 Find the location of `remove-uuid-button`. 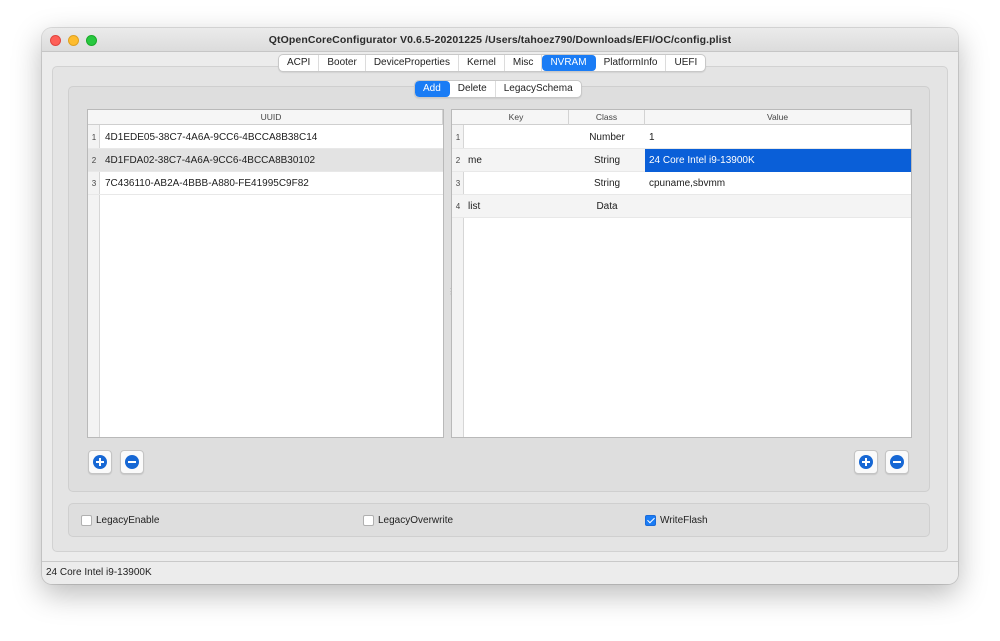

remove-uuid-button is located at coordinates (132, 462).